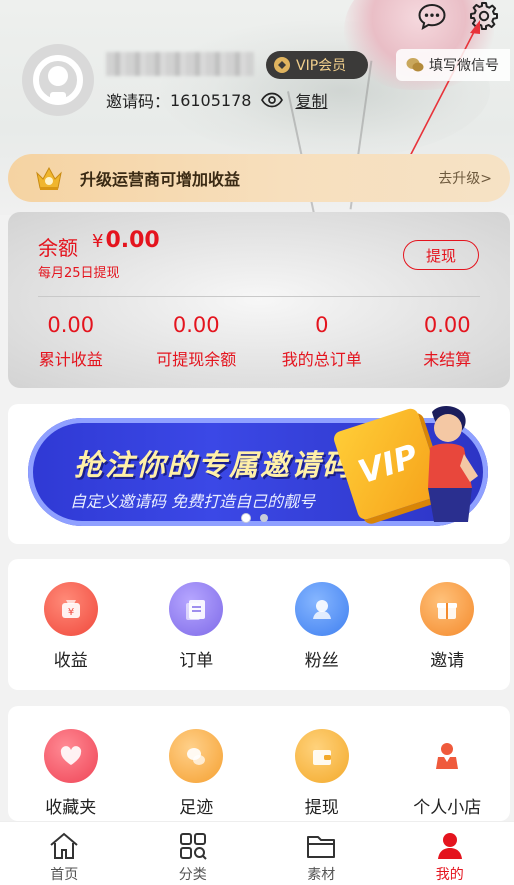 Image resolution: width=514 pixels, height=885 pixels. What do you see at coordinates (321, 756) in the screenshot?
I see `wallet-icon` at bounding box center [321, 756].